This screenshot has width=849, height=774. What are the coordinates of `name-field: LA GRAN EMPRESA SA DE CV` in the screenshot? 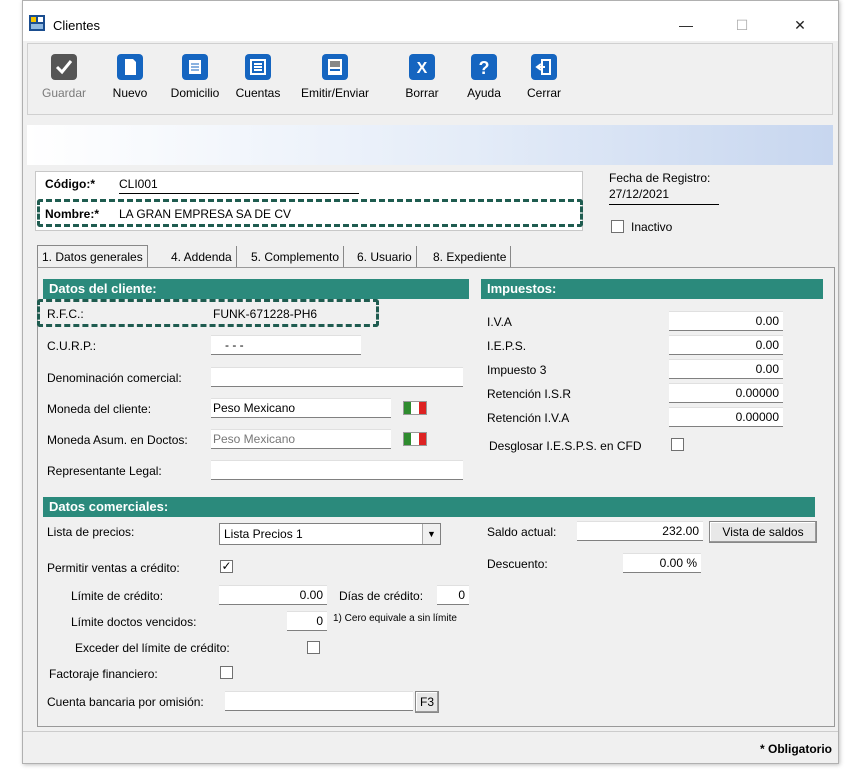 It's located at (348, 214).